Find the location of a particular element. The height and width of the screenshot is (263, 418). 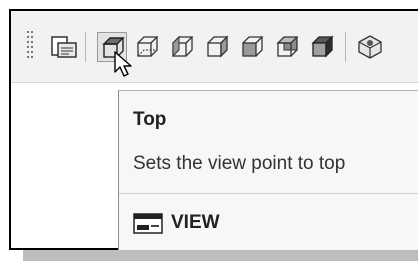

camera-view-icon is located at coordinates (370, 47).